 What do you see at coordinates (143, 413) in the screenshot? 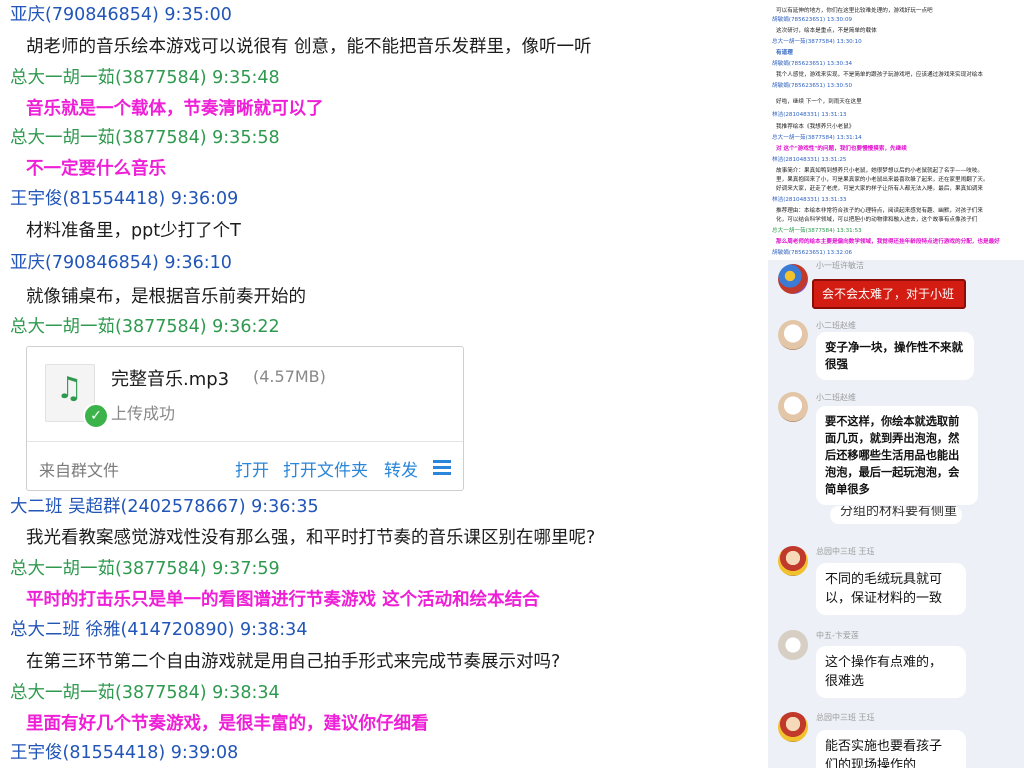
I see `upload-status: 上传成功` at bounding box center [143, 413].